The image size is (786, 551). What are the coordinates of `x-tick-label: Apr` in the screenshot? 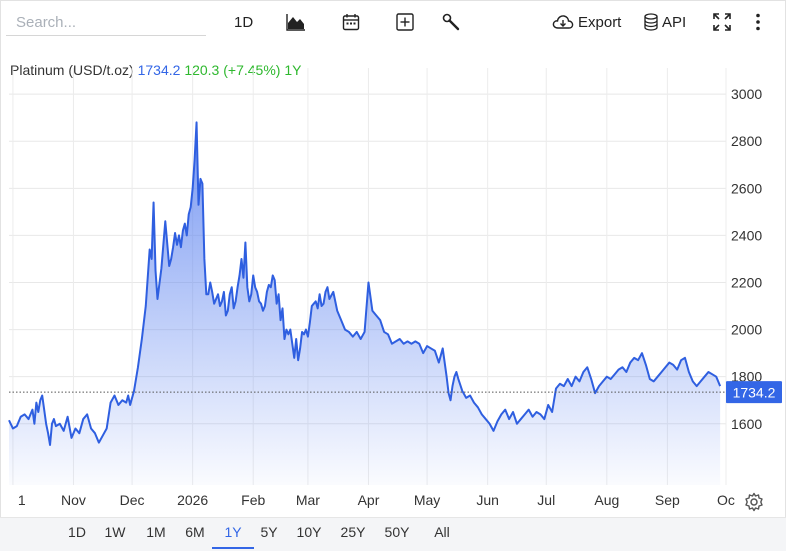 It's located at (369, 500).